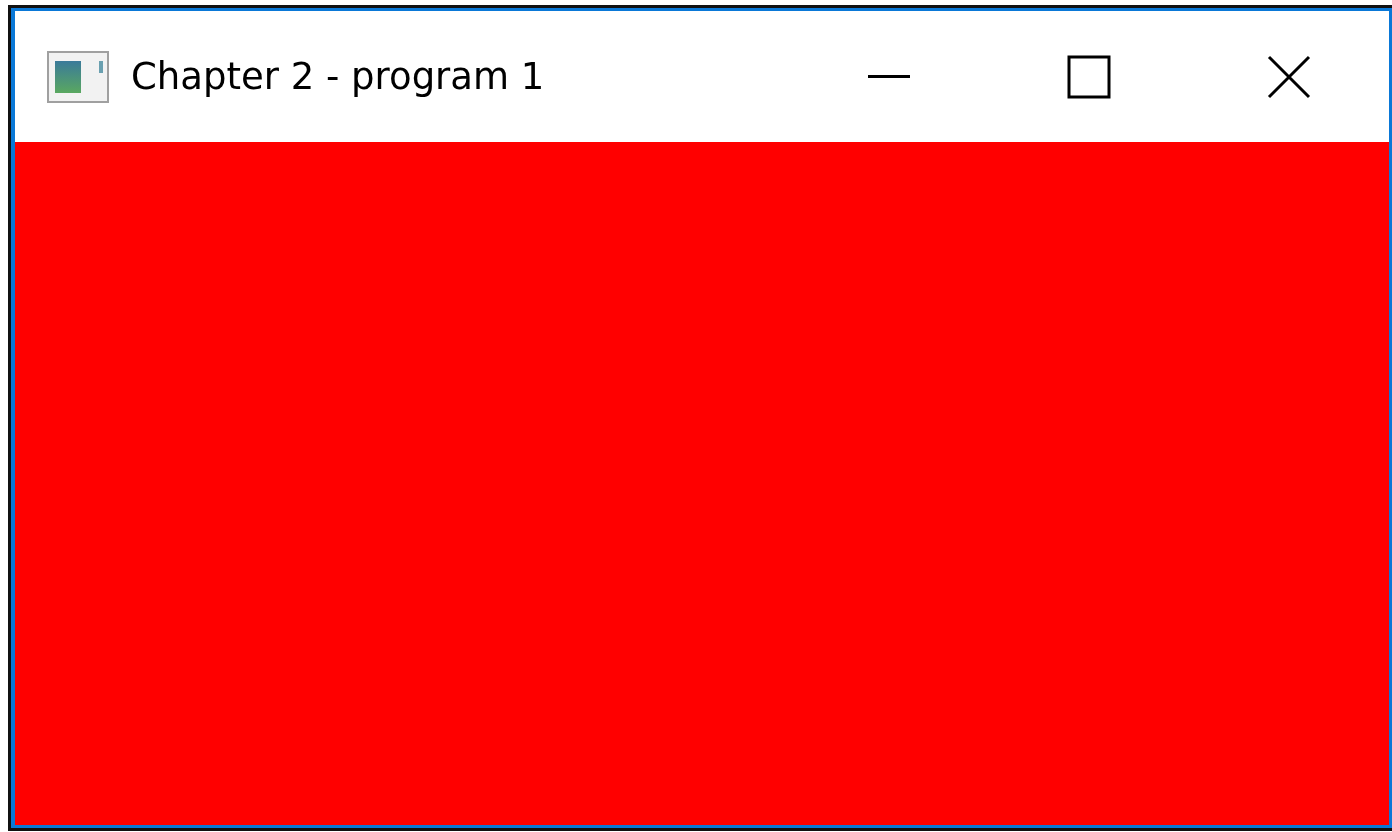 The height and width of the screenshot is (832, 1392). Describe the element at coordinates (1089, 76) in the screenshot. I see `maximize-icon` at that location.